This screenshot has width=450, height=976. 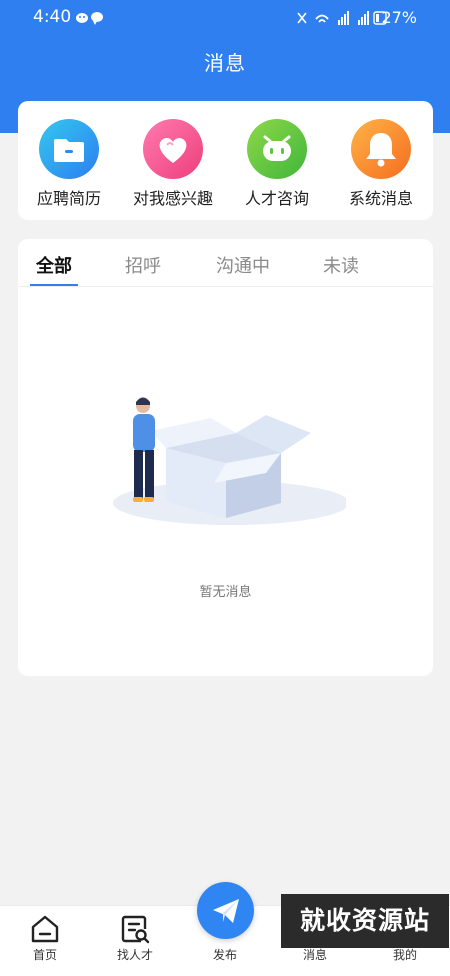 I want to click on search-doc-icon, so click(x=135, y=929).